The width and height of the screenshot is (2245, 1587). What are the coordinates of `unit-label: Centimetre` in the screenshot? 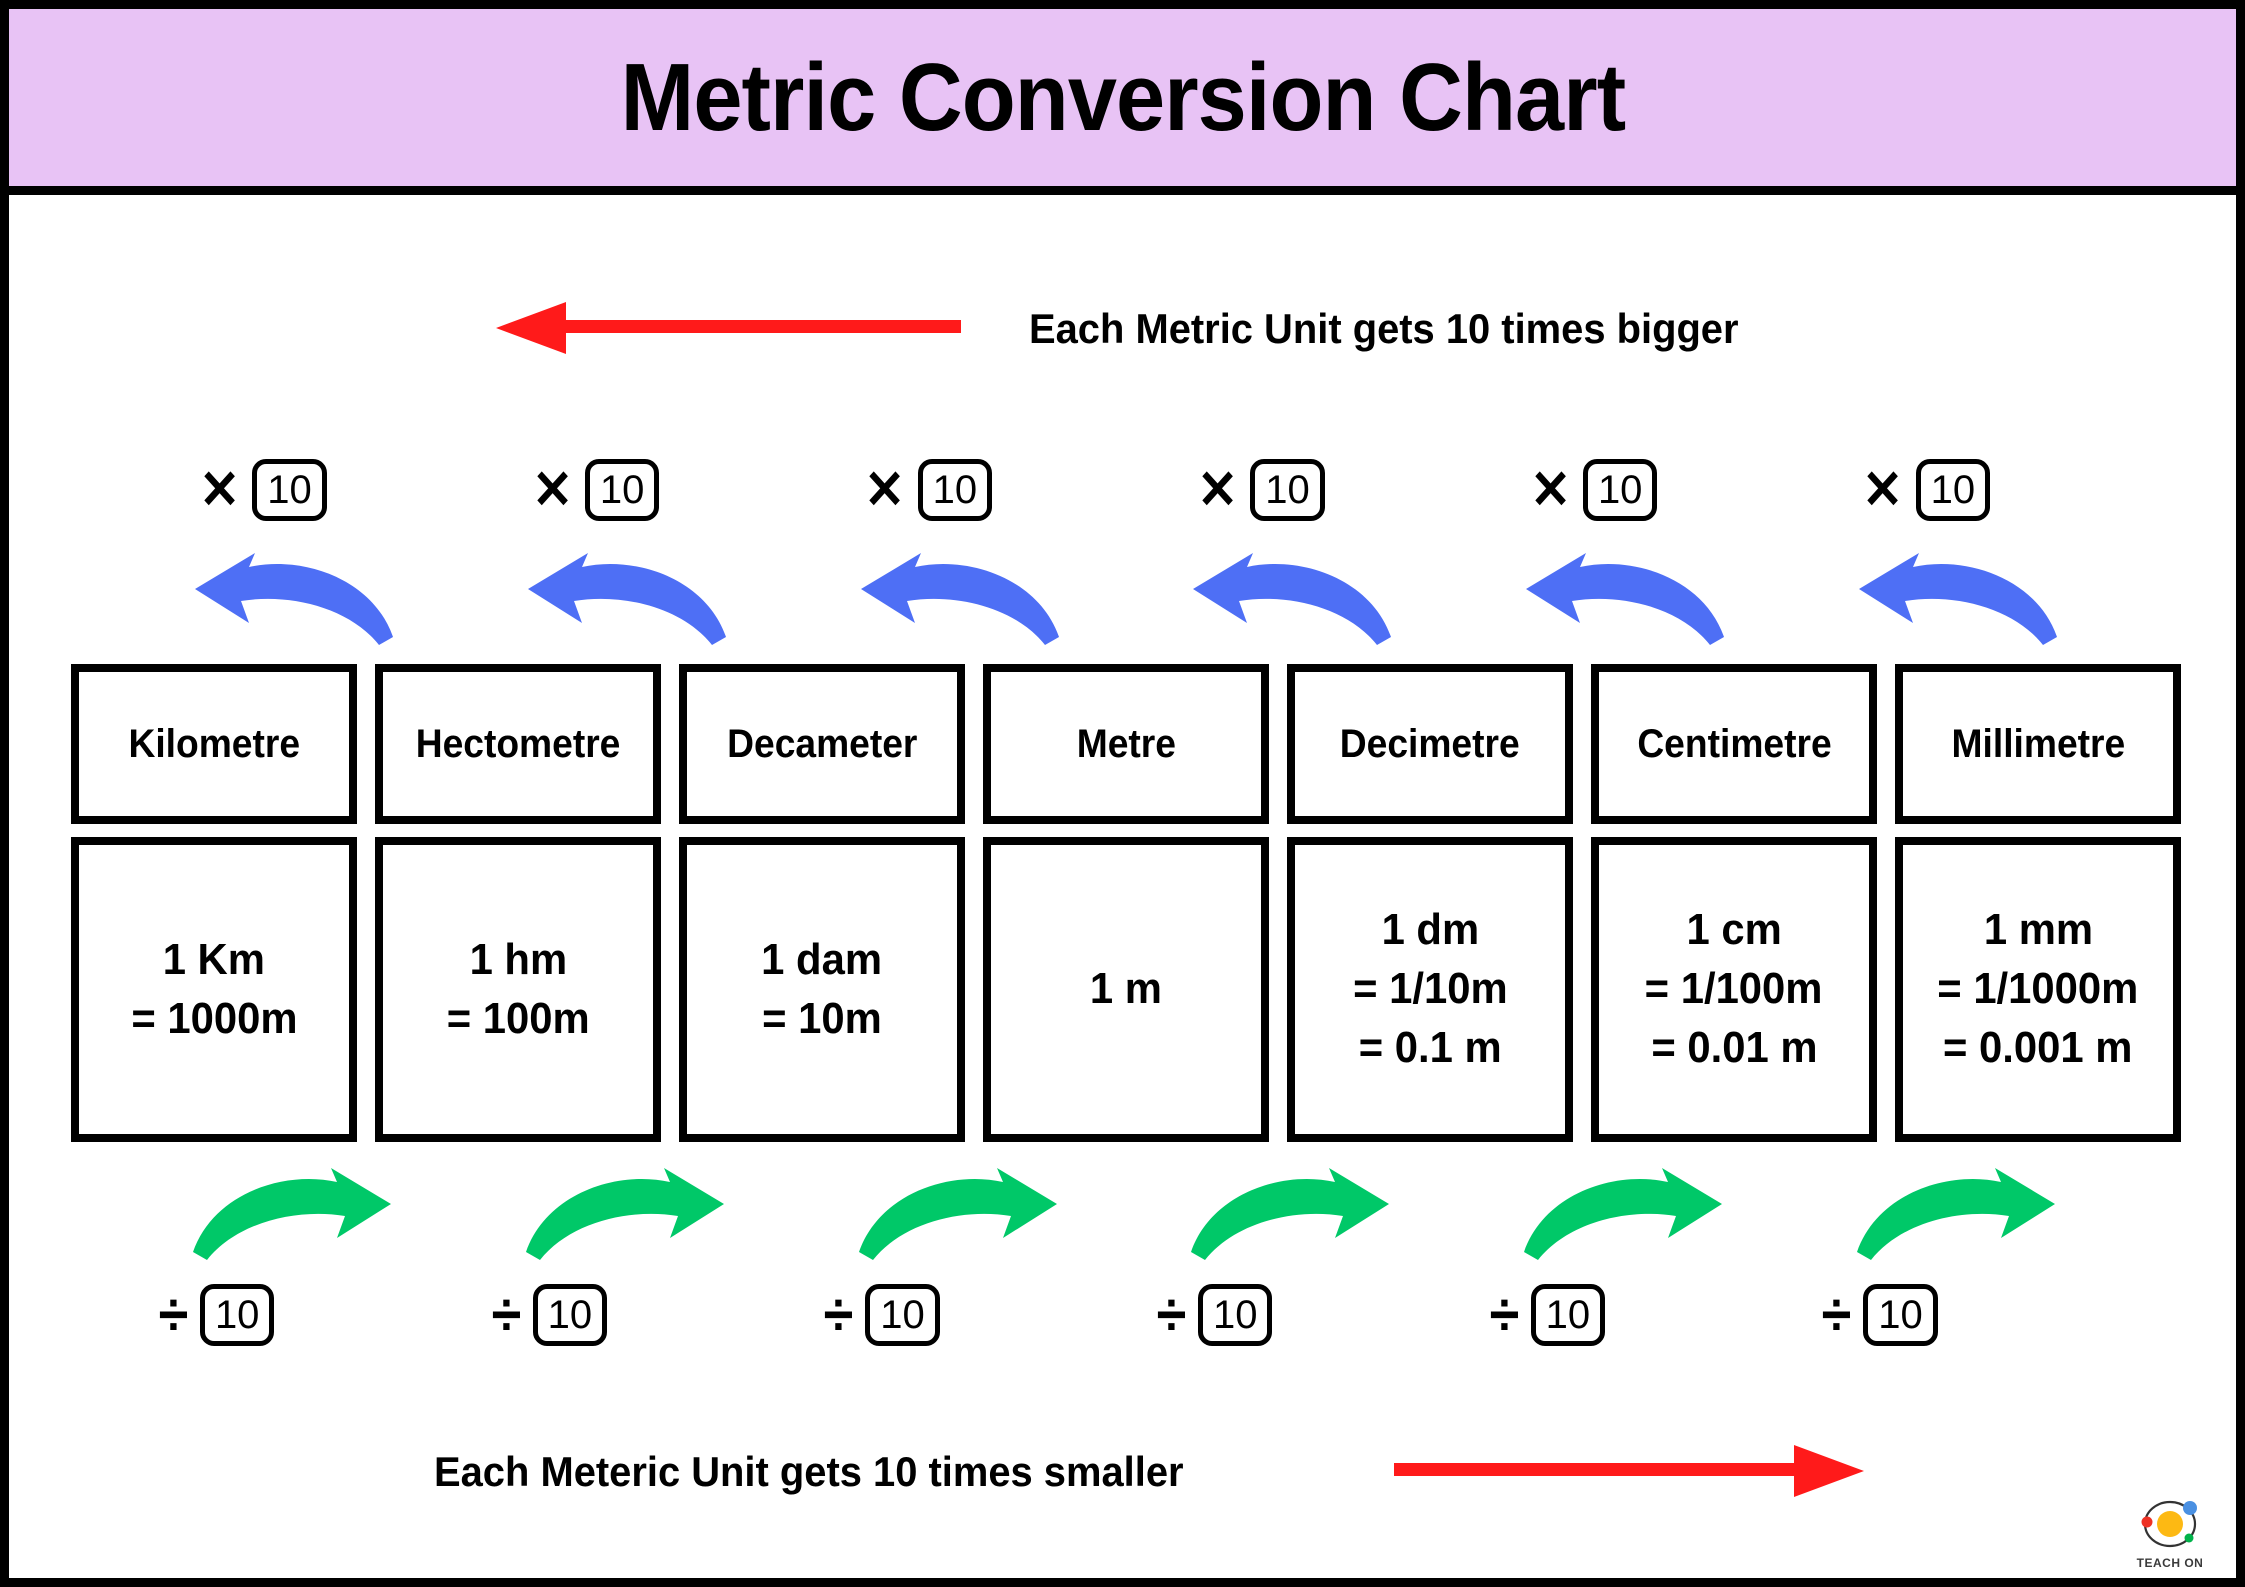 It's located at (1734, 743).